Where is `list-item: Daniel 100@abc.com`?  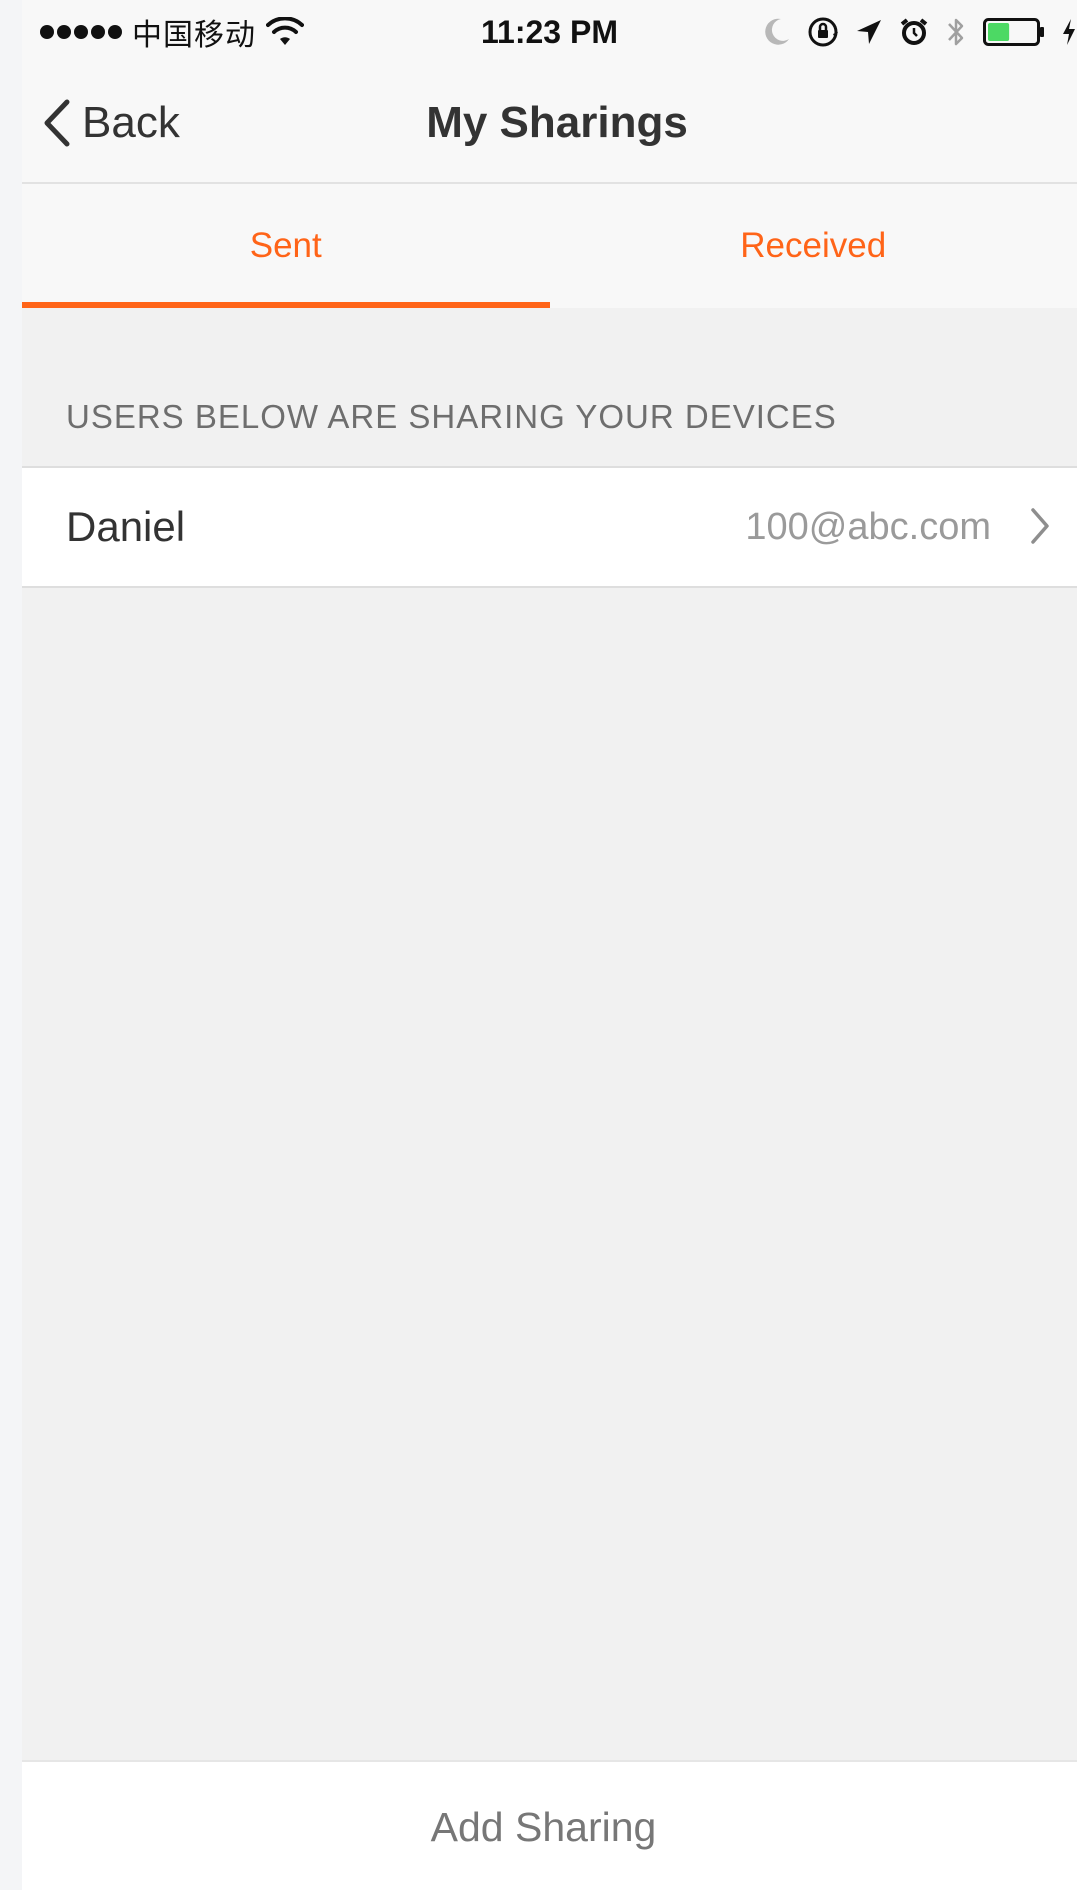 list-item: Daniel 100@abc.com is located at coordinates (549, 527).